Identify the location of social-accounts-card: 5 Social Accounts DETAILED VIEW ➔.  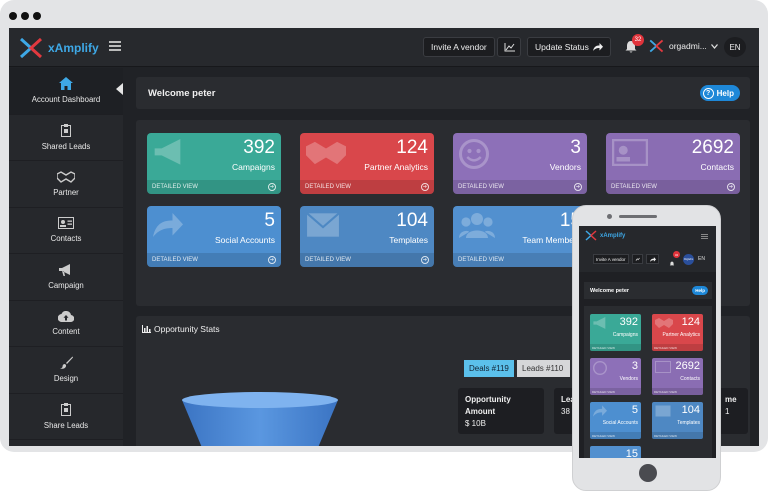
(214, 236).